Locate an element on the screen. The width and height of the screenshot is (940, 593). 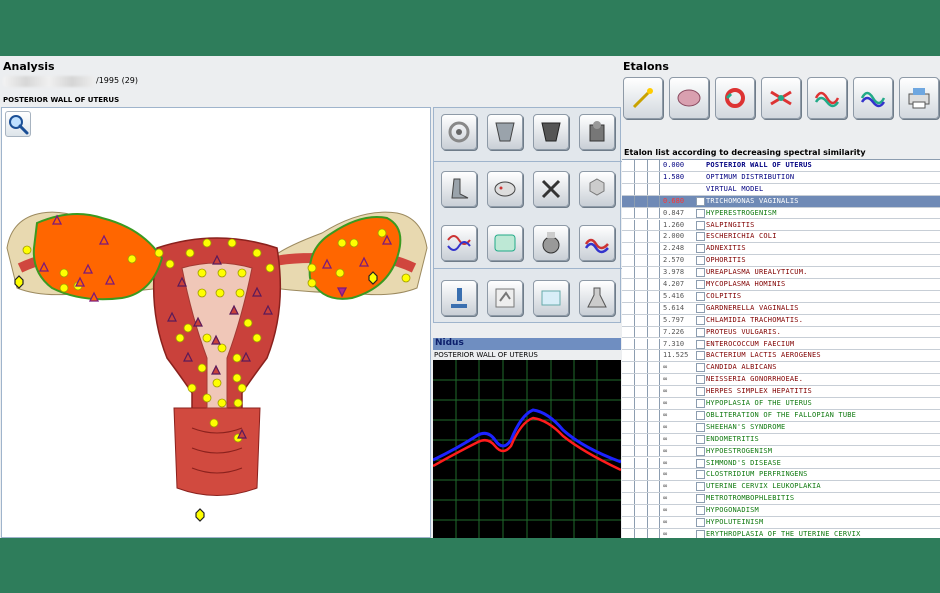
etalon-name: HYPOESTROGENISM is located at coordinates (739, 450).